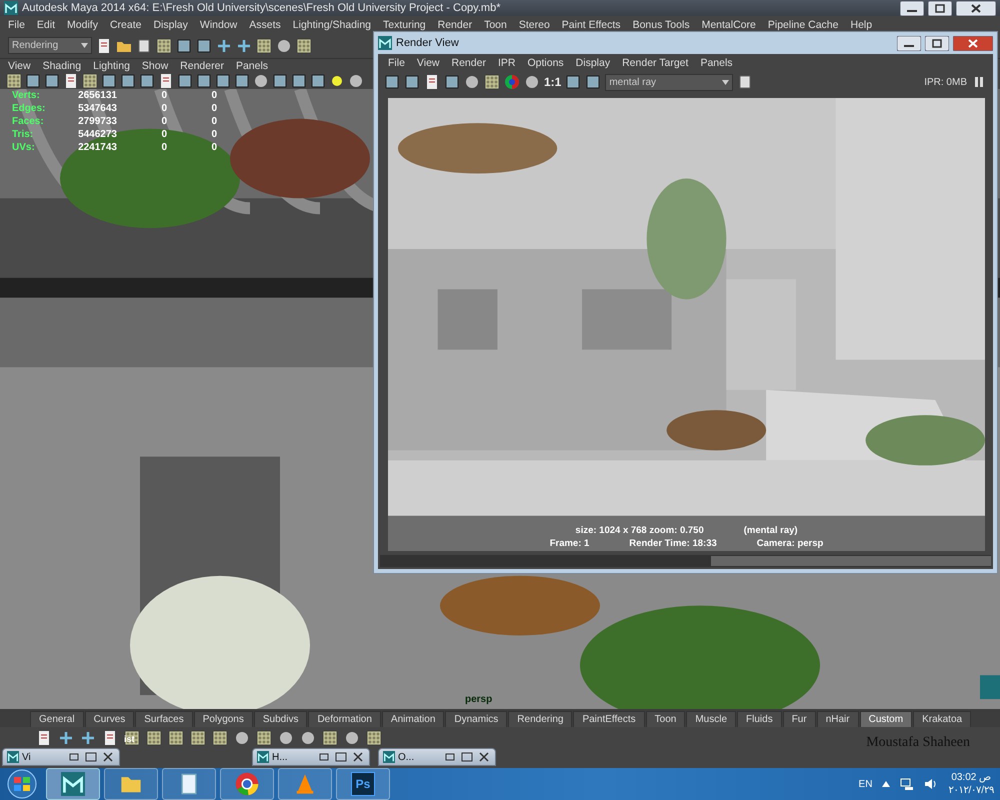 The width and height of the screenshot is (1000, 800). What do you see at coordinates (931, 784) in the screenshot?
I see `speaker-icon` at bounding box center [931, 784].